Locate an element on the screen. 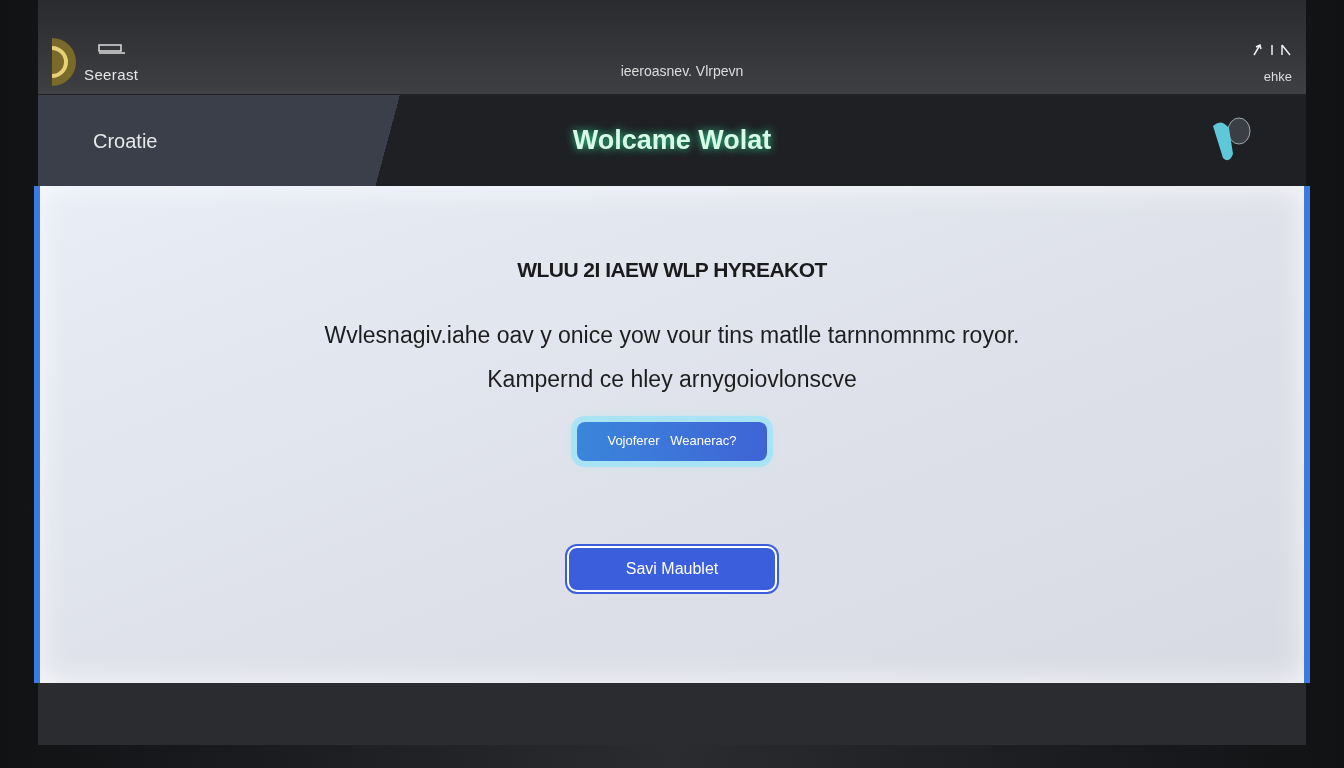  emblem-icon is located at coordinates (65, 62).